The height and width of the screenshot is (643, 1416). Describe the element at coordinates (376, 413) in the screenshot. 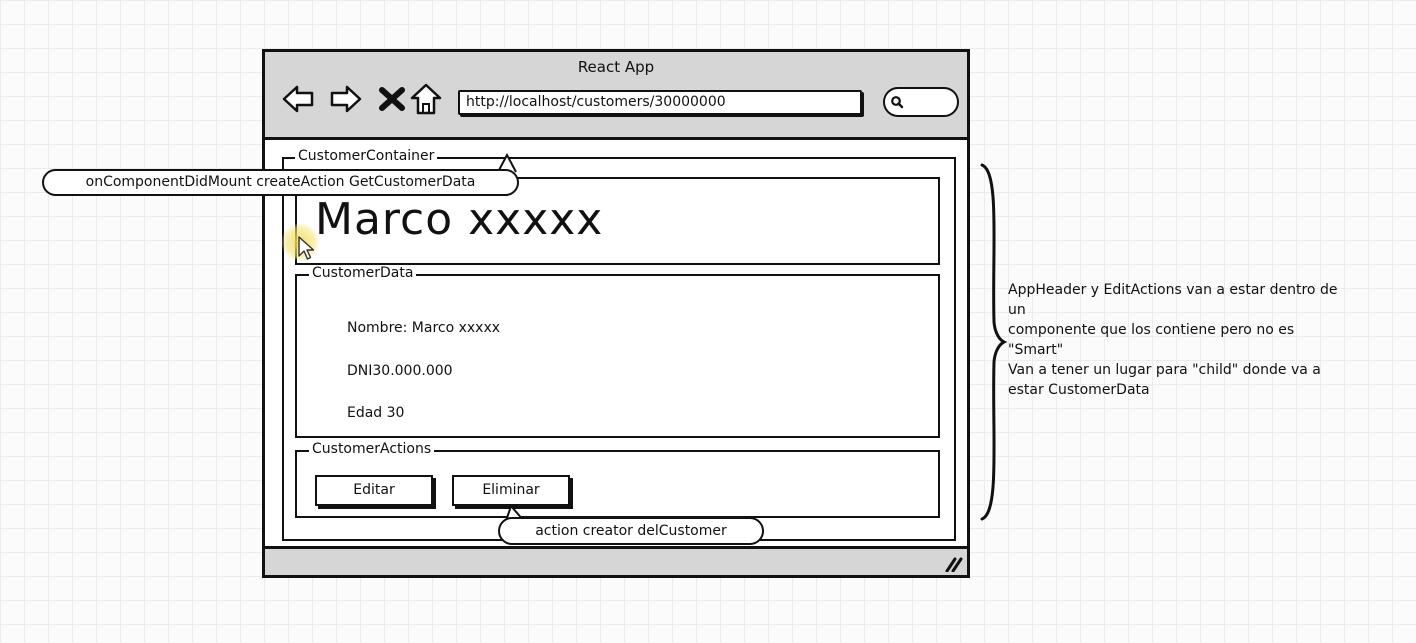

I see `customer-edad: Edad 30` at that location.